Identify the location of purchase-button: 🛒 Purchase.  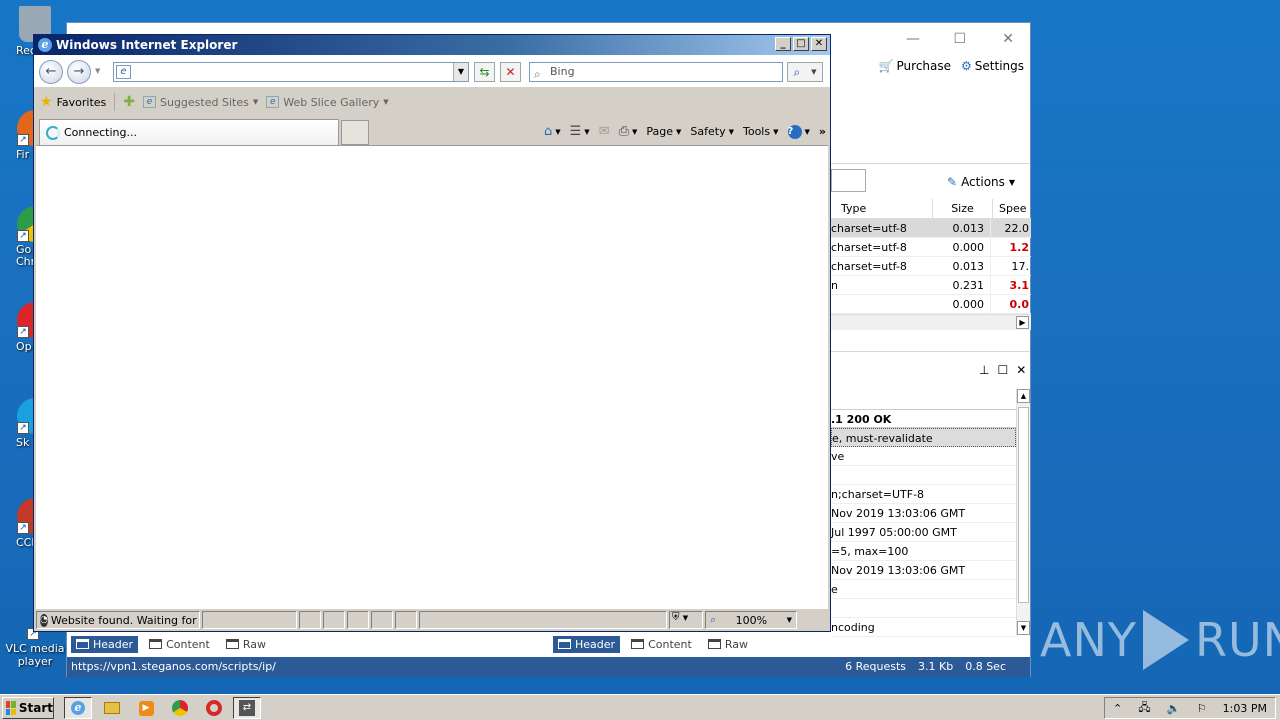
(915, 66).